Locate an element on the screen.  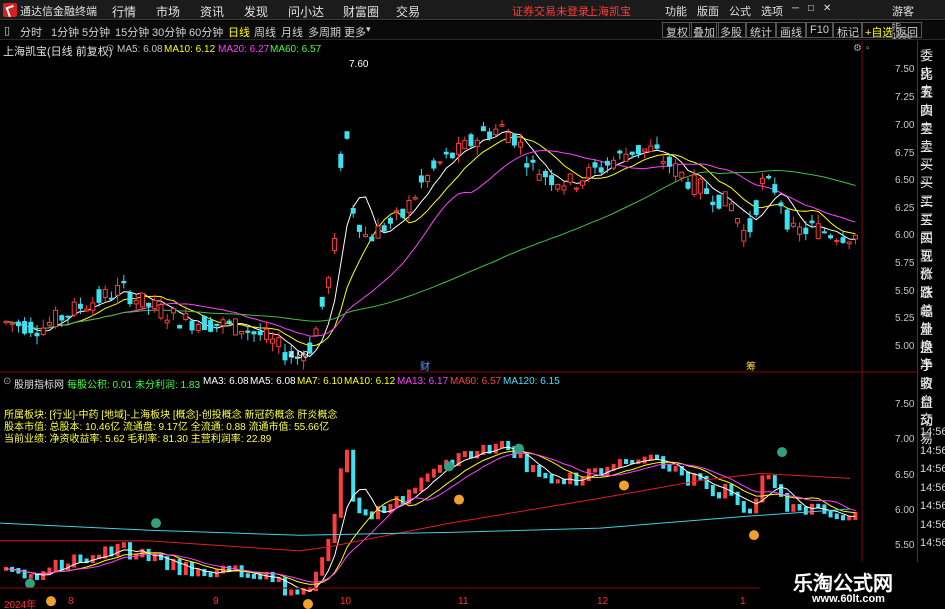
tab-icon: ▯ is located at coordinates (7, 30).